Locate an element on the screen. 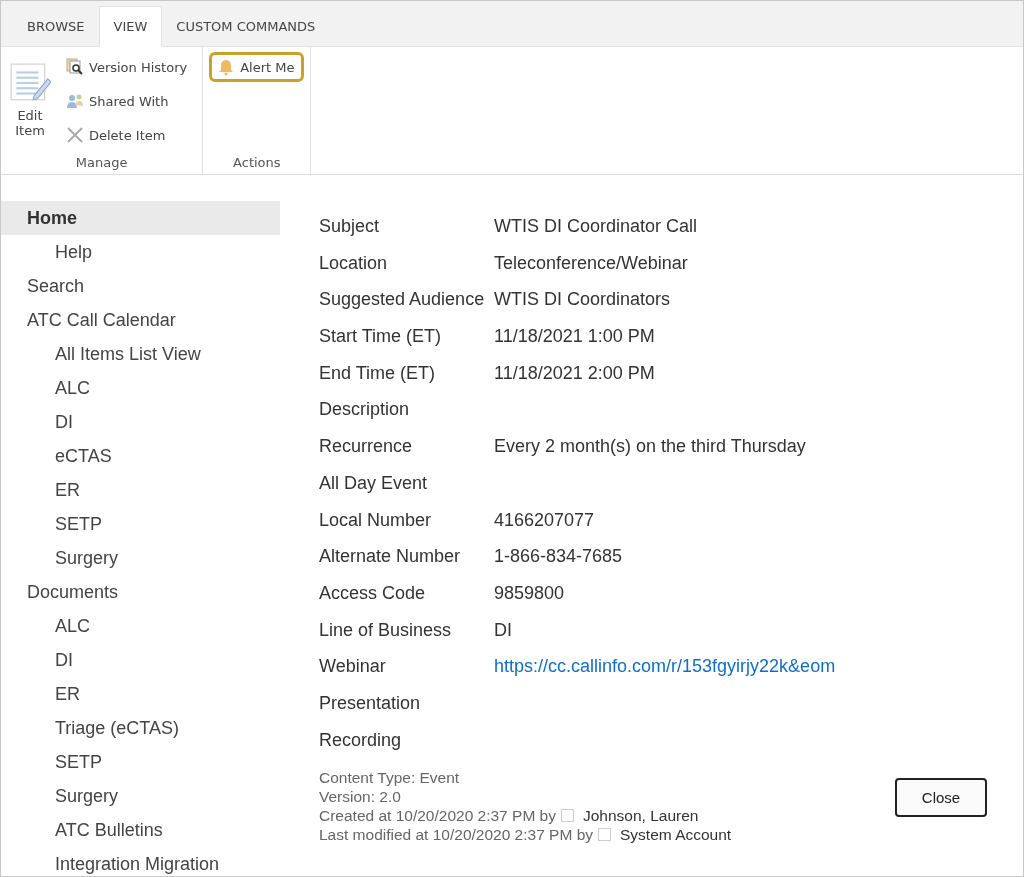 This screenshot has width=1024, height=877. field-value: WTIS DI Coordinator Call is located at coordinates (596, 226).